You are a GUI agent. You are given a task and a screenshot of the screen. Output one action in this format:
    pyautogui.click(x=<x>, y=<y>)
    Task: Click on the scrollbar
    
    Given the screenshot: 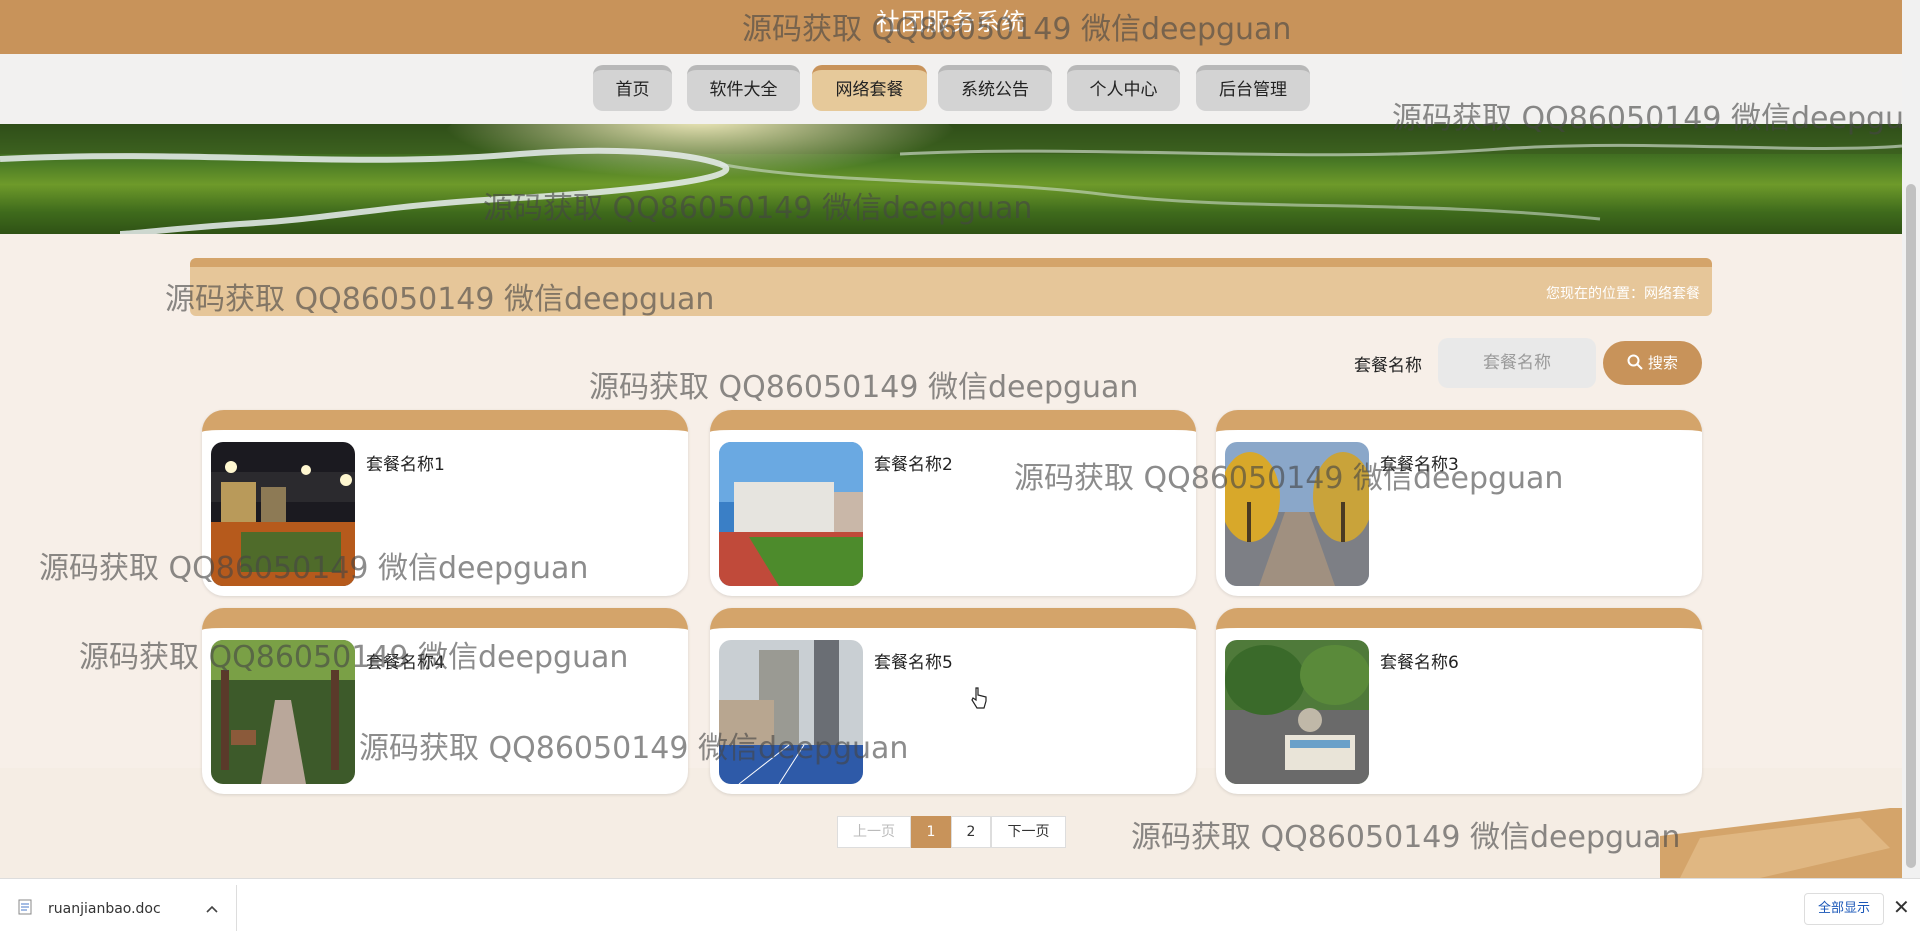 What is the action you would take?
    pyautogui.click(x=1911, y=439)
    